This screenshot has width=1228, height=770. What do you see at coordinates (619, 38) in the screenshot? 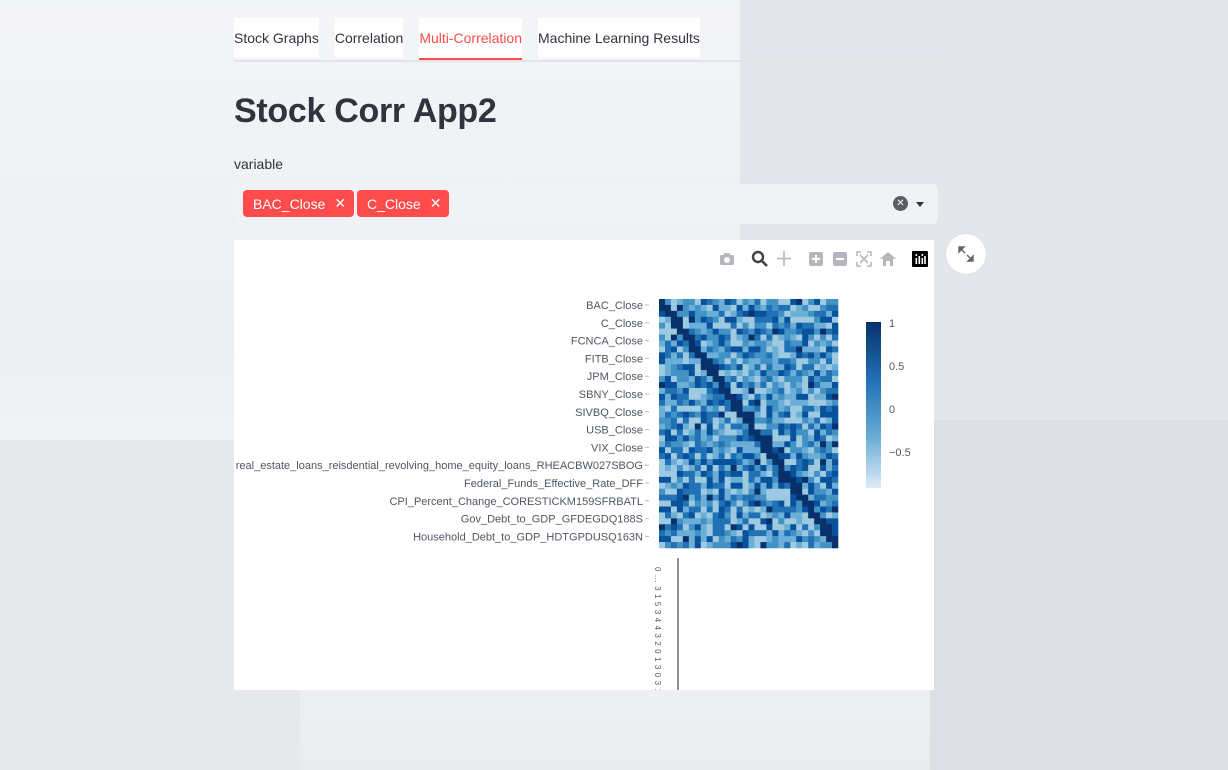
I see `tab-machine-learning-results: Machine Learning Results` at bounding box center [619, 38].